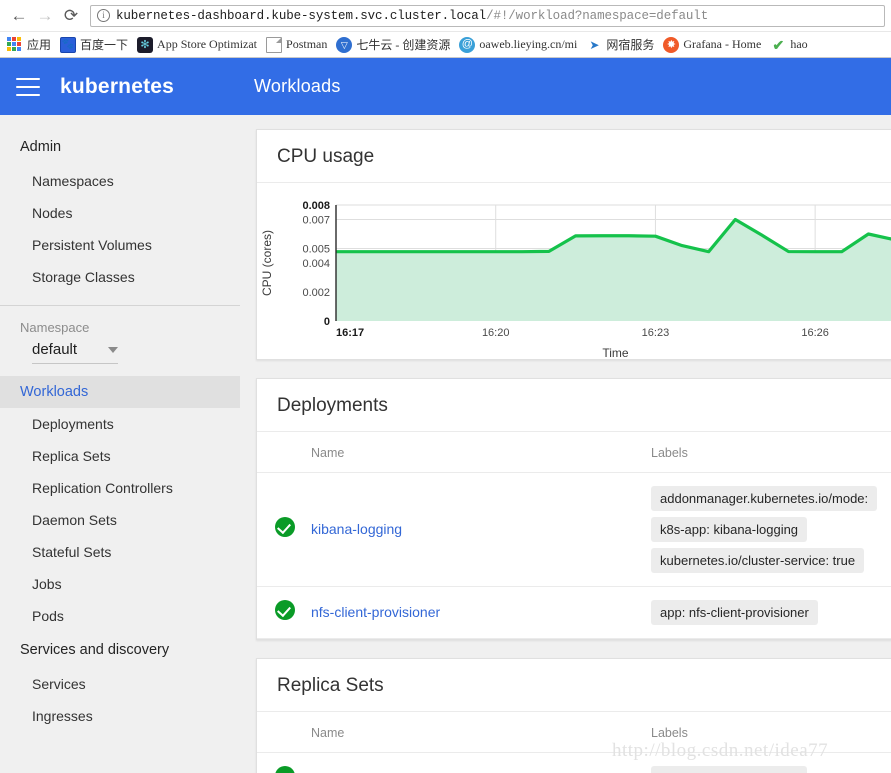 This screenshot has width=891, height=773. What do you see at coordinates (734, 612) in the screenshot?
I see `label-chip: app: nfs-client-provisioner` at bounding box center [734, 612].